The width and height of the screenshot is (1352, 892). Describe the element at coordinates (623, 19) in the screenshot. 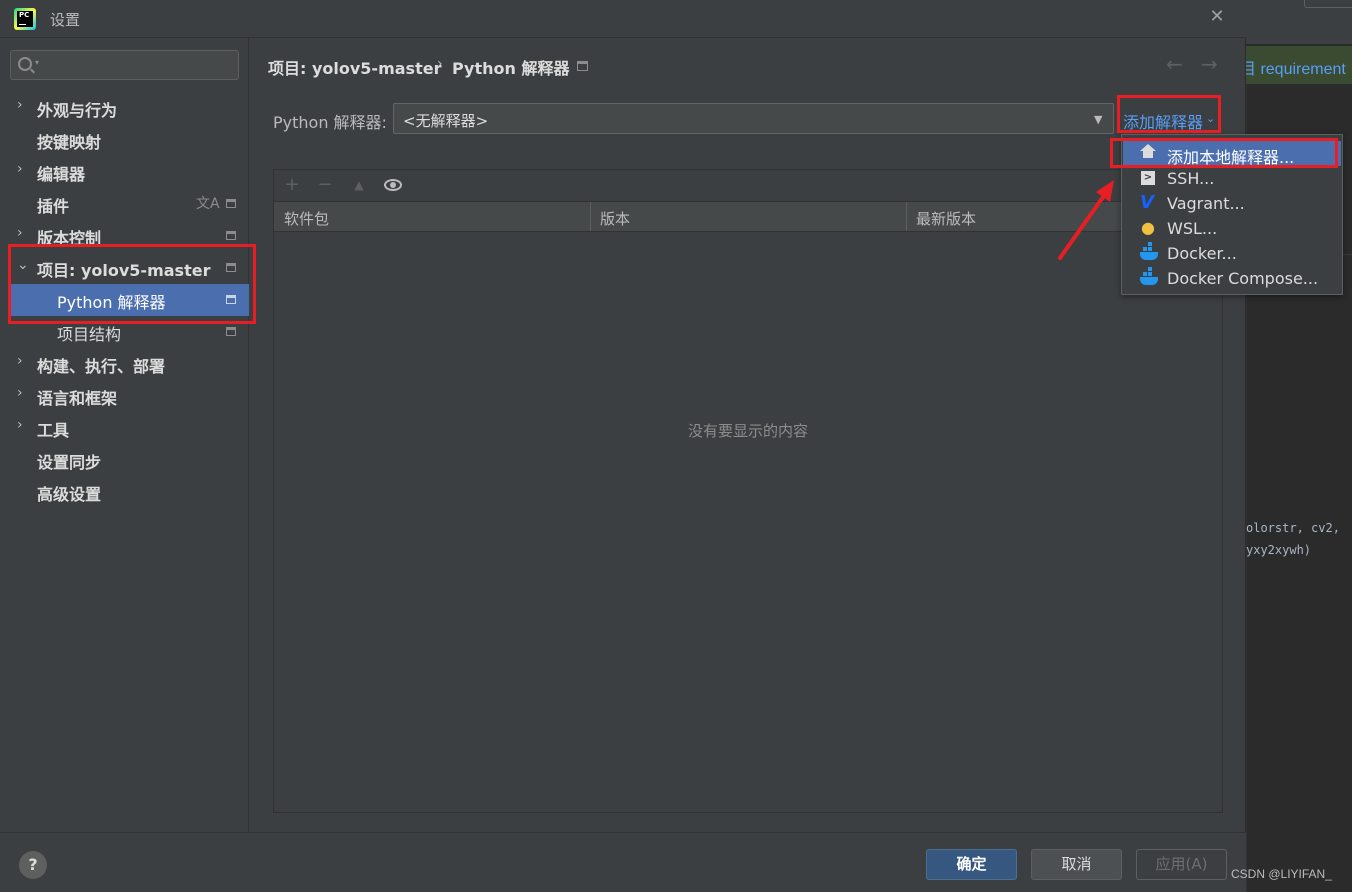

I see `title-bar: PC 设置 ✕` at that location.